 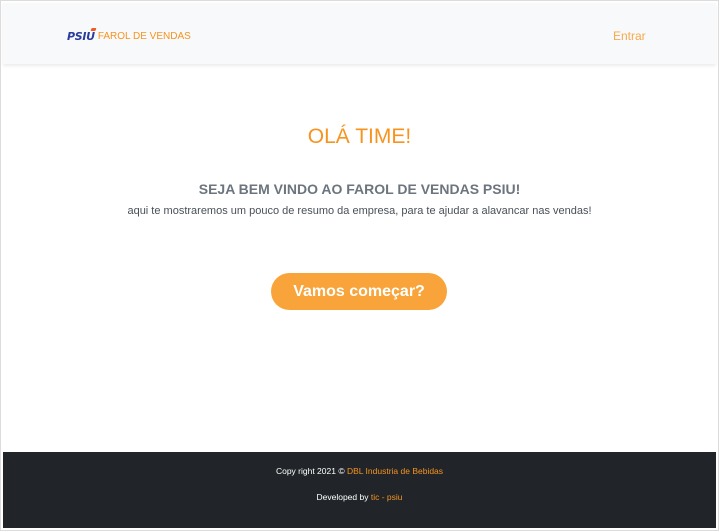 I want to click on top-navbar: PSIU FAROL DE VENDAS Entrar, so click(x=359, y=33).